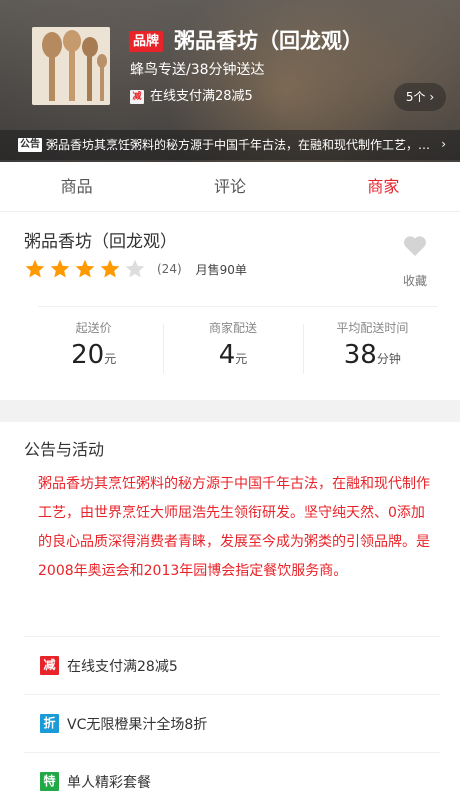 This screenshot has height=810, width=460. Describe the element at coordinates (232, 781) in the screenshot. I see `activity-item: 特 单人精彩套餐` at that location.